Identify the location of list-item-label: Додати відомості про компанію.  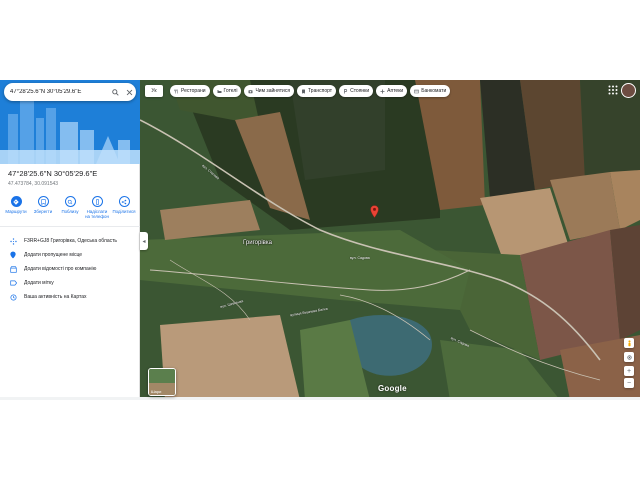
(60, 269).